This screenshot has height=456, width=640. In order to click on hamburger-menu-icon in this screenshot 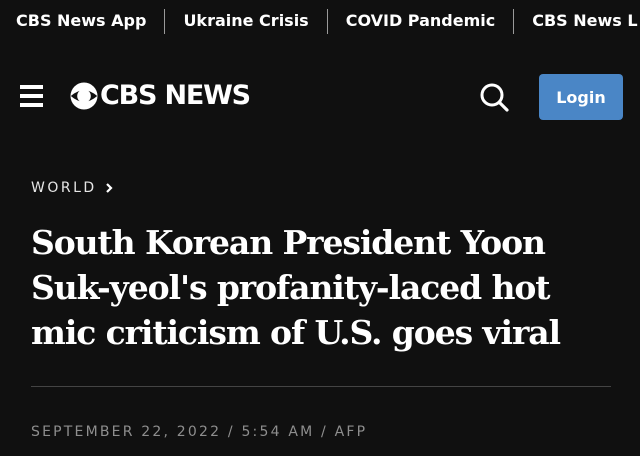, I will do `click(31, 96)`.